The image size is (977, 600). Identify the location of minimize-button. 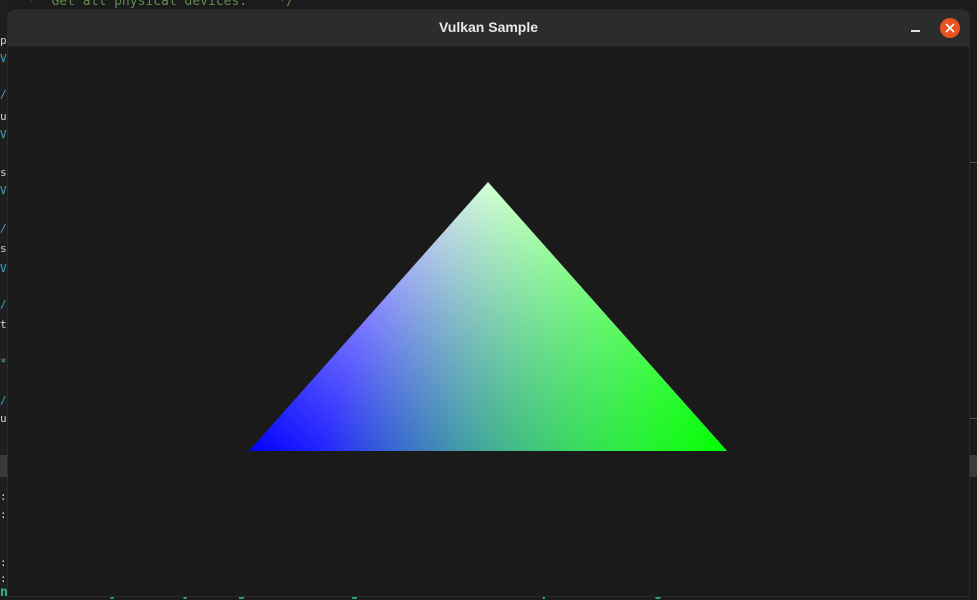
(915, 28).